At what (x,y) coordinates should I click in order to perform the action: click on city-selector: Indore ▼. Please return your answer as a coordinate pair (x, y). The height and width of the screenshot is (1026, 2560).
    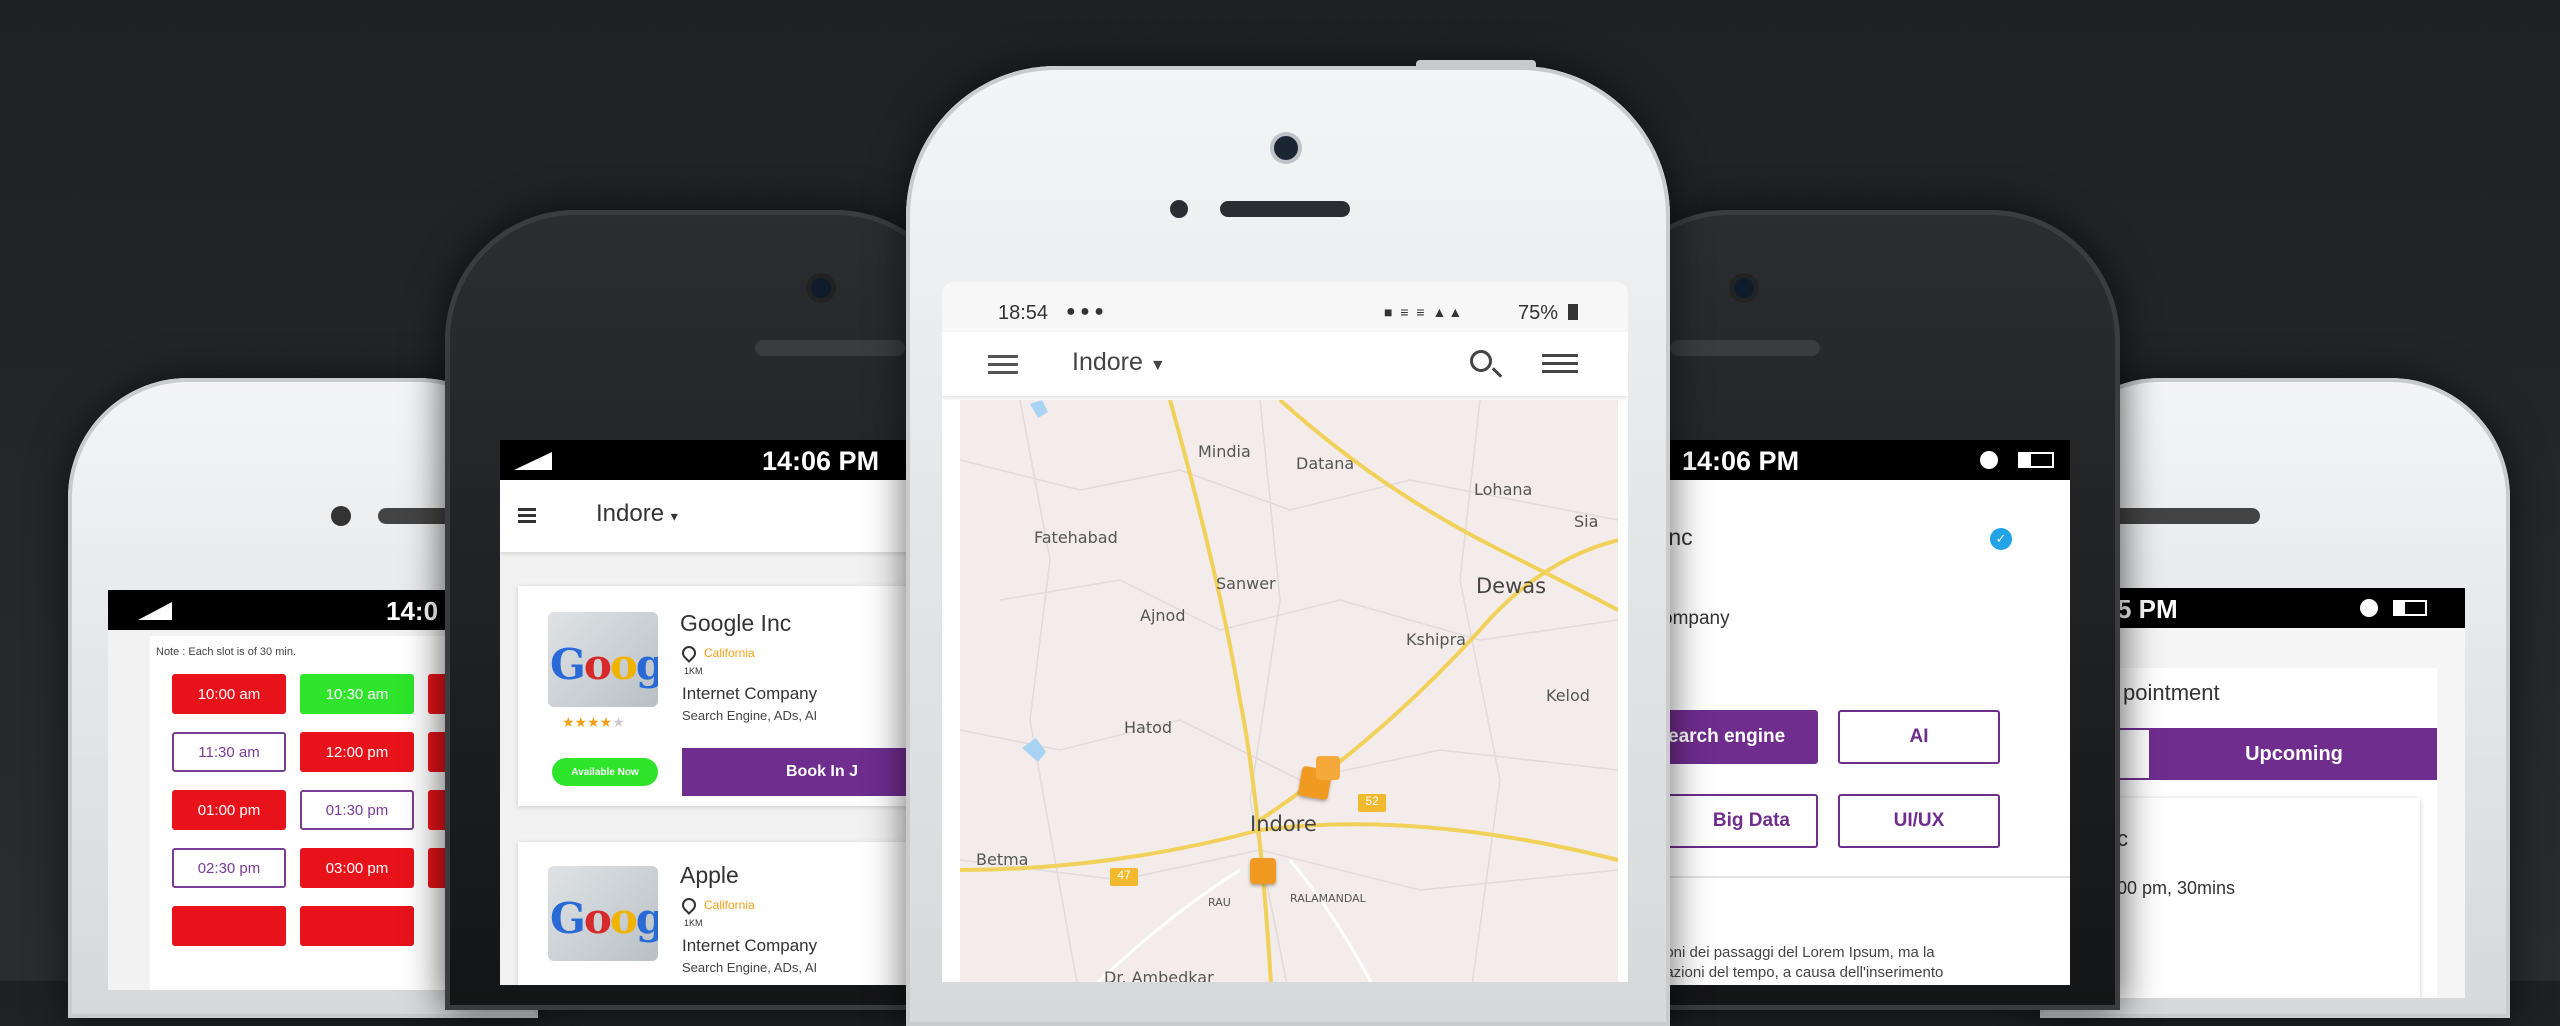
    Looking at the image, I should click on (1119, 362).